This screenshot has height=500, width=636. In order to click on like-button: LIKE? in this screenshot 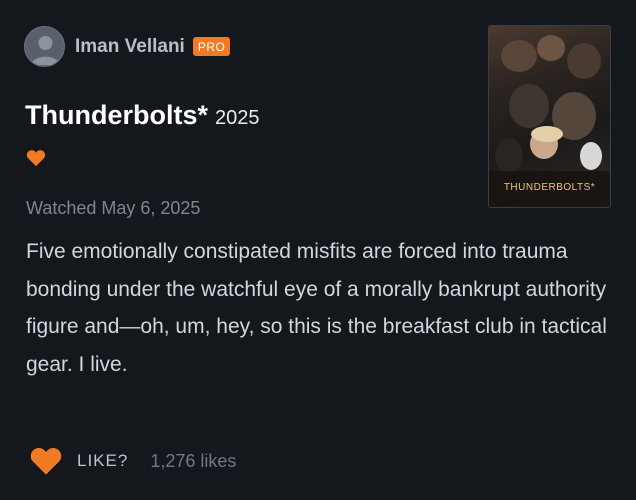, I will do `click(102, 461)`.